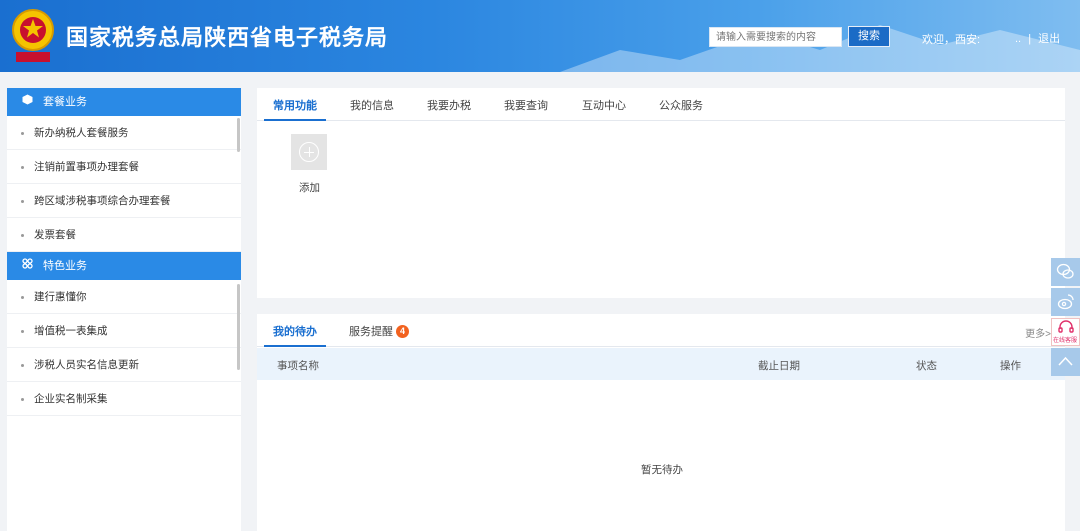 Image resolution: width=1080 pixels, height=531 pixels. What do you see at coordinates (238, 327) in the screenshot?
I see `sidebar-scrollbar-bottom` at bounding box center [238, 327].